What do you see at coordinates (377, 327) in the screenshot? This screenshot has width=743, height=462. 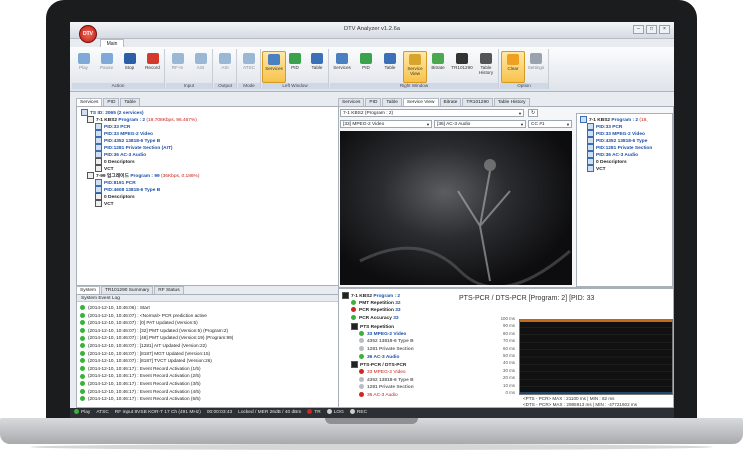 I see `tr-item-label: PTS Repetition` at bounding box center [377, 327].